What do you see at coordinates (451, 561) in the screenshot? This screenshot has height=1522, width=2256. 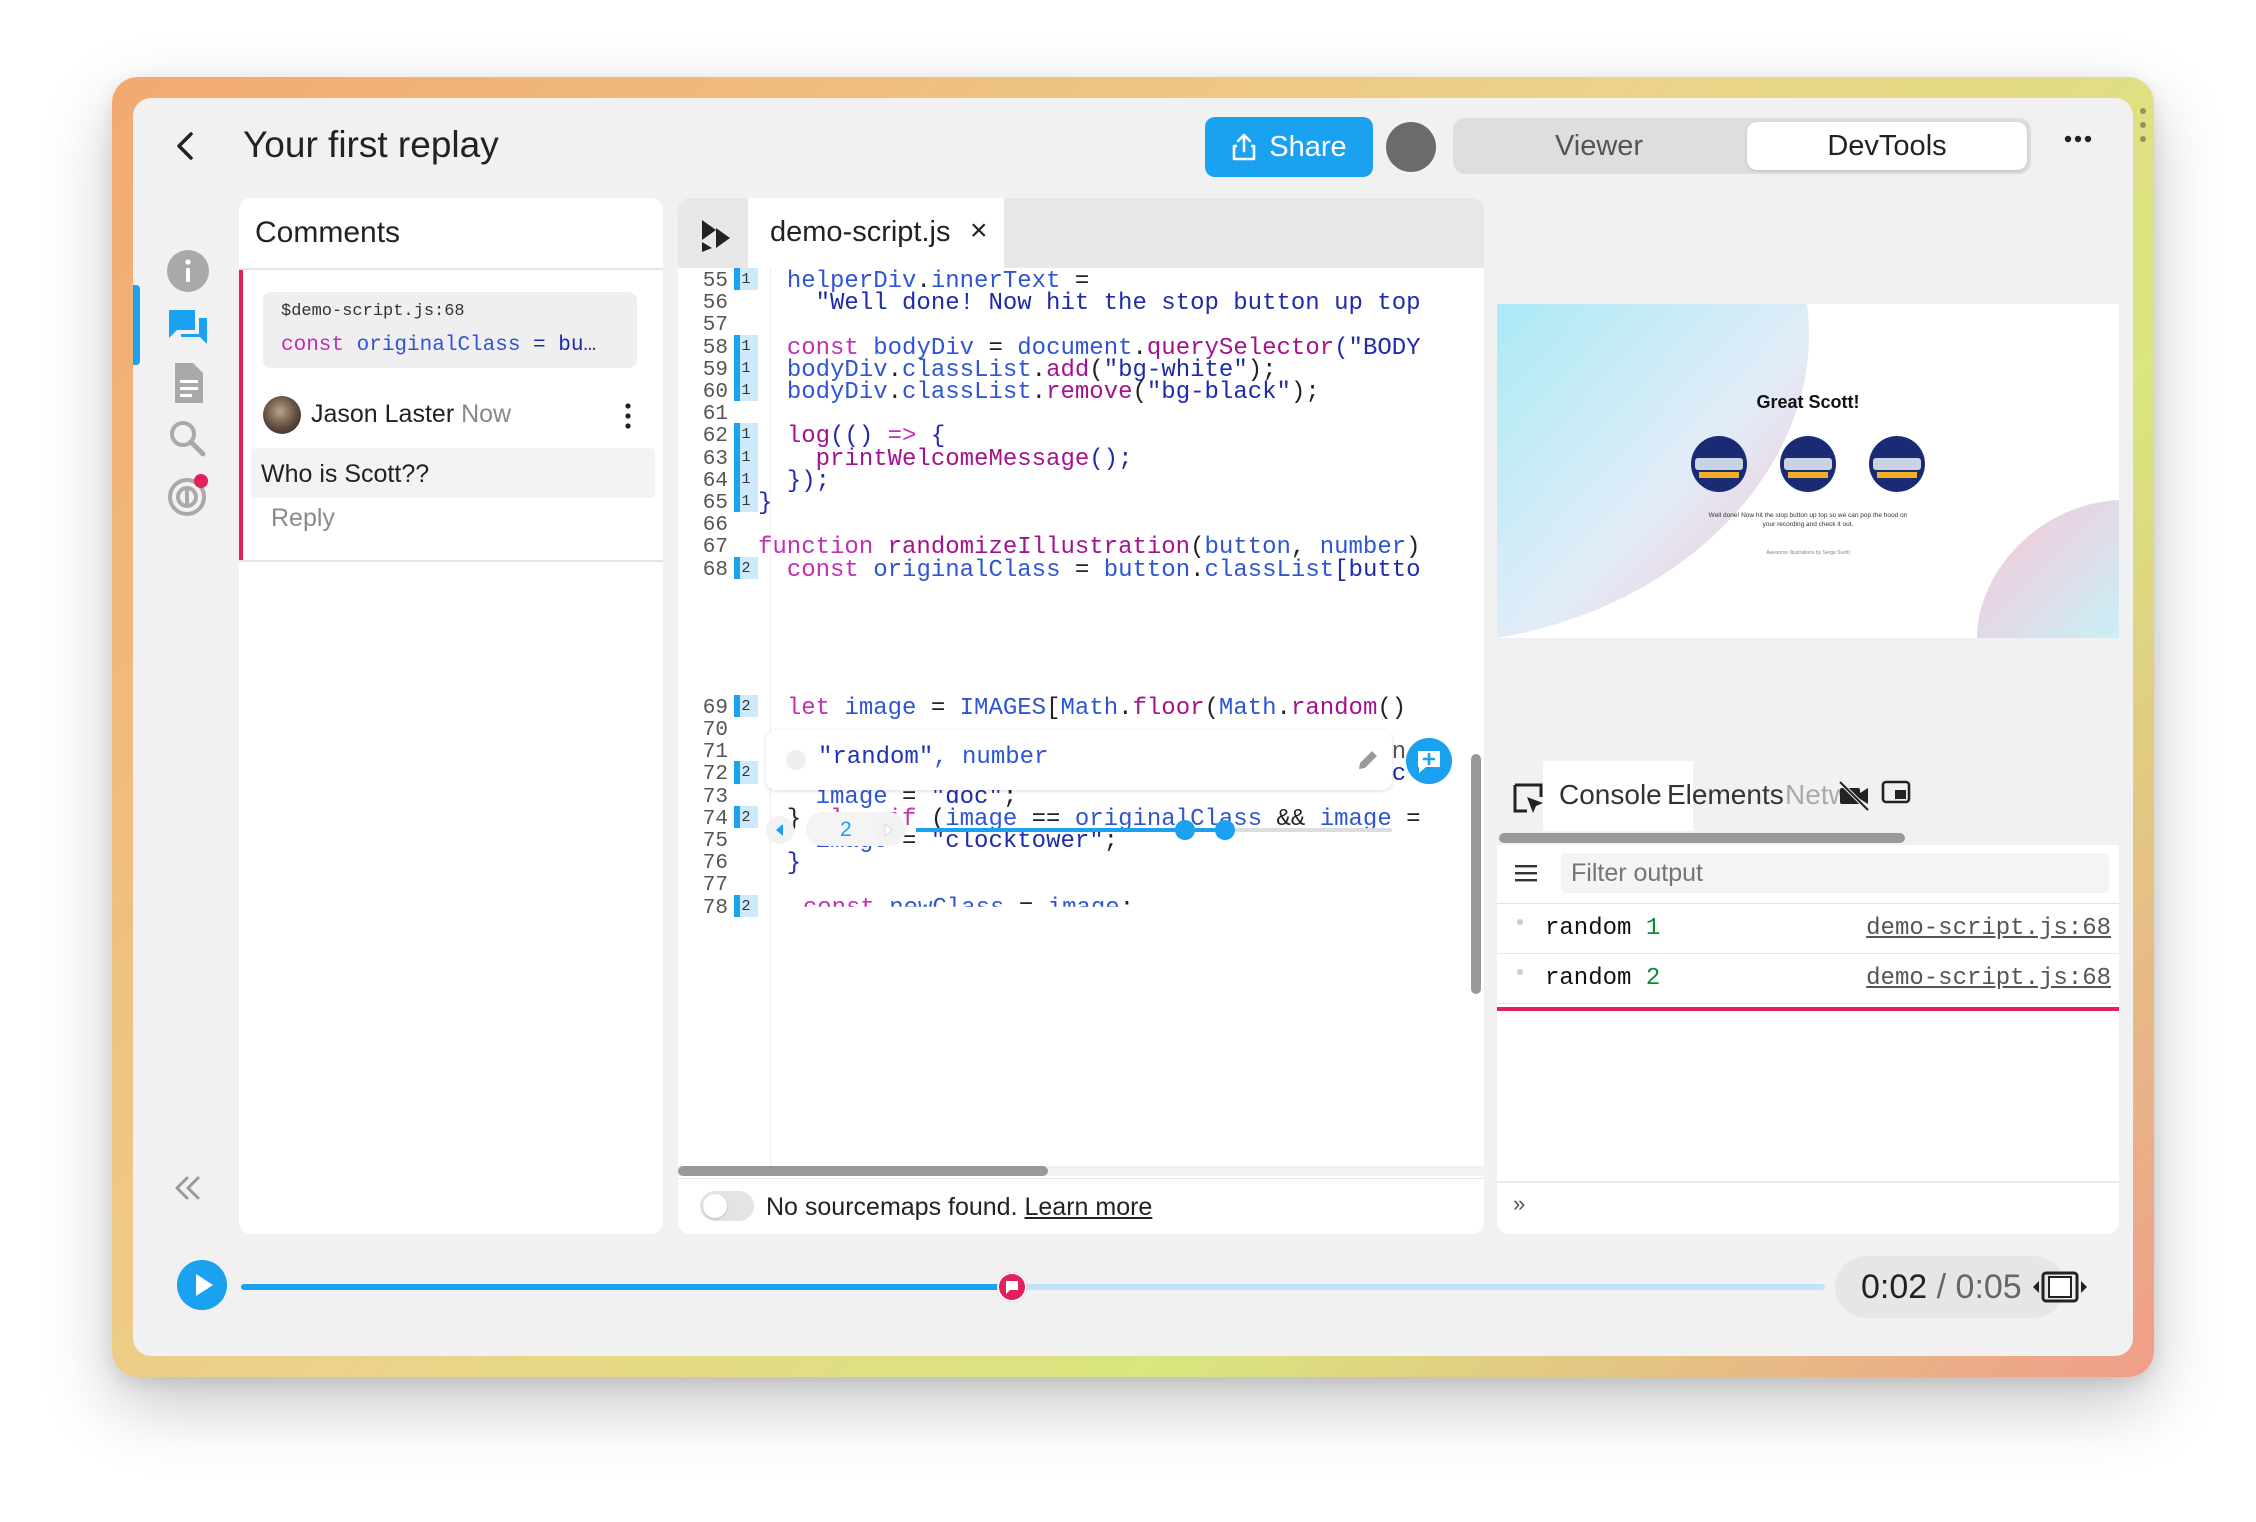 I see `divider` at bounding box center [451, 561].